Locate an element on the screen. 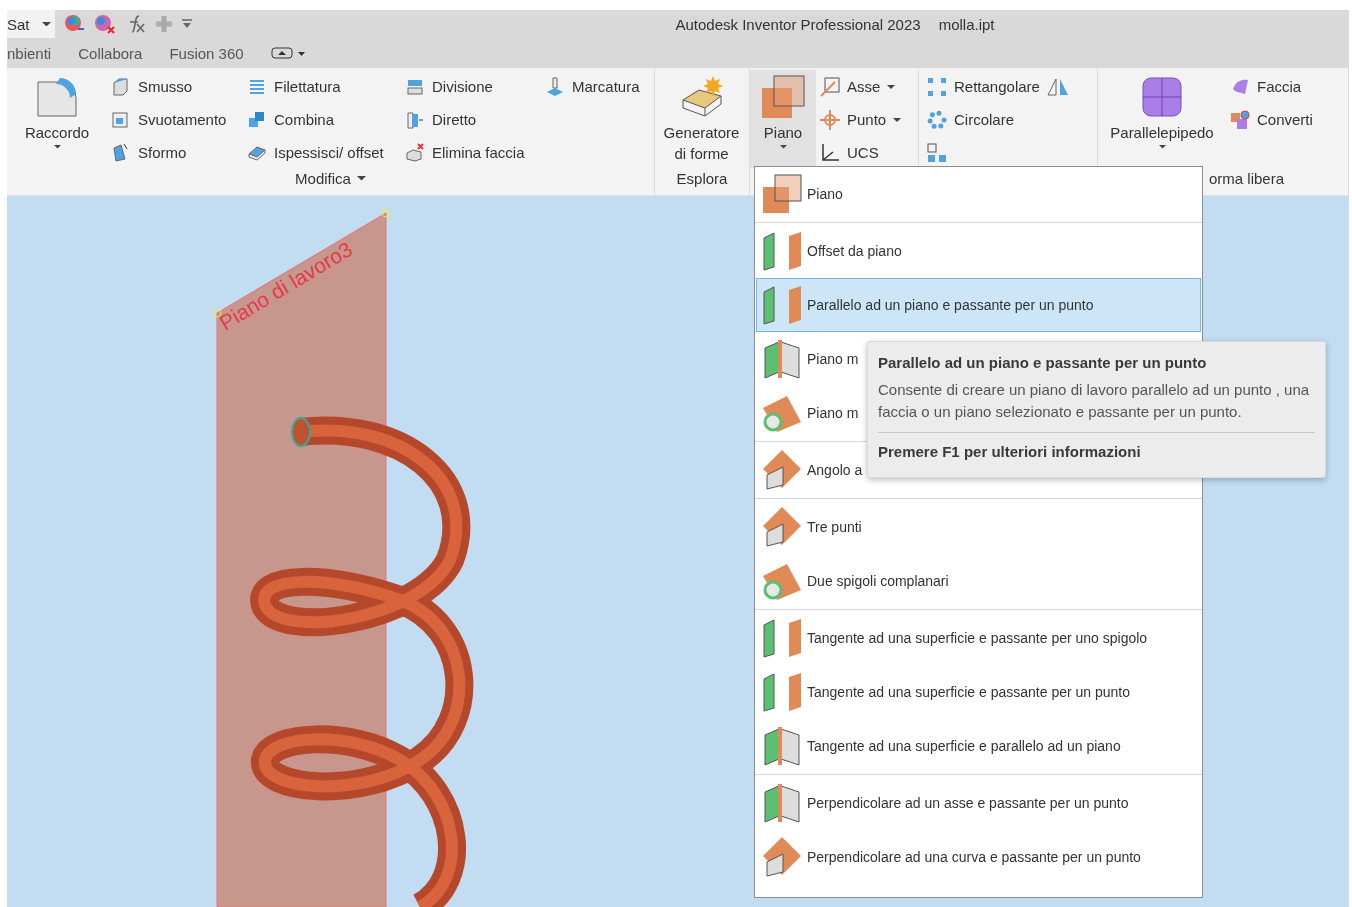 Image resolution: width=1352 pixels, height=907 pixels. tooltip-help: Premere F1 per ulteriori informazioni is located at coordinates (1010, 451).